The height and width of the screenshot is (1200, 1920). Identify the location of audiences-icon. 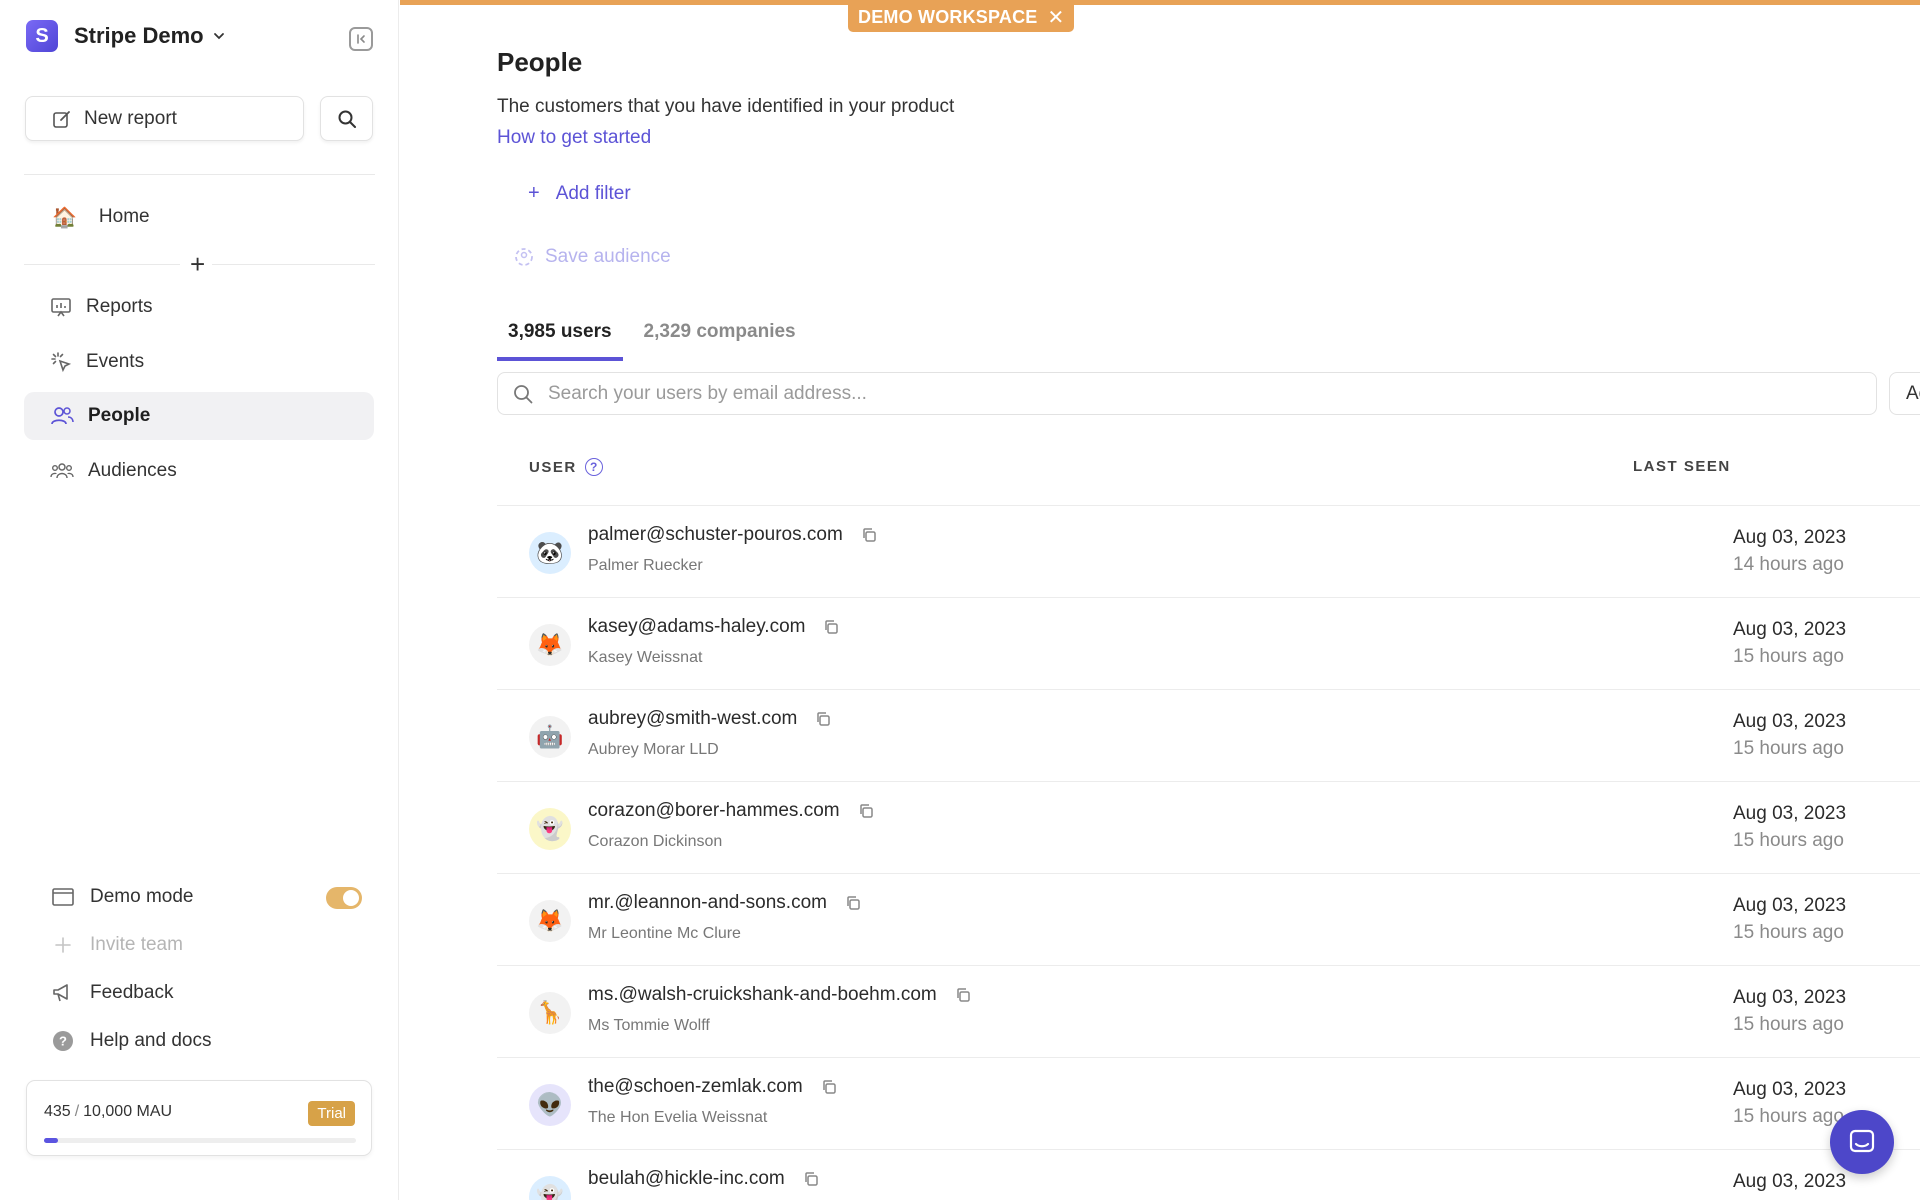
(62, 471).